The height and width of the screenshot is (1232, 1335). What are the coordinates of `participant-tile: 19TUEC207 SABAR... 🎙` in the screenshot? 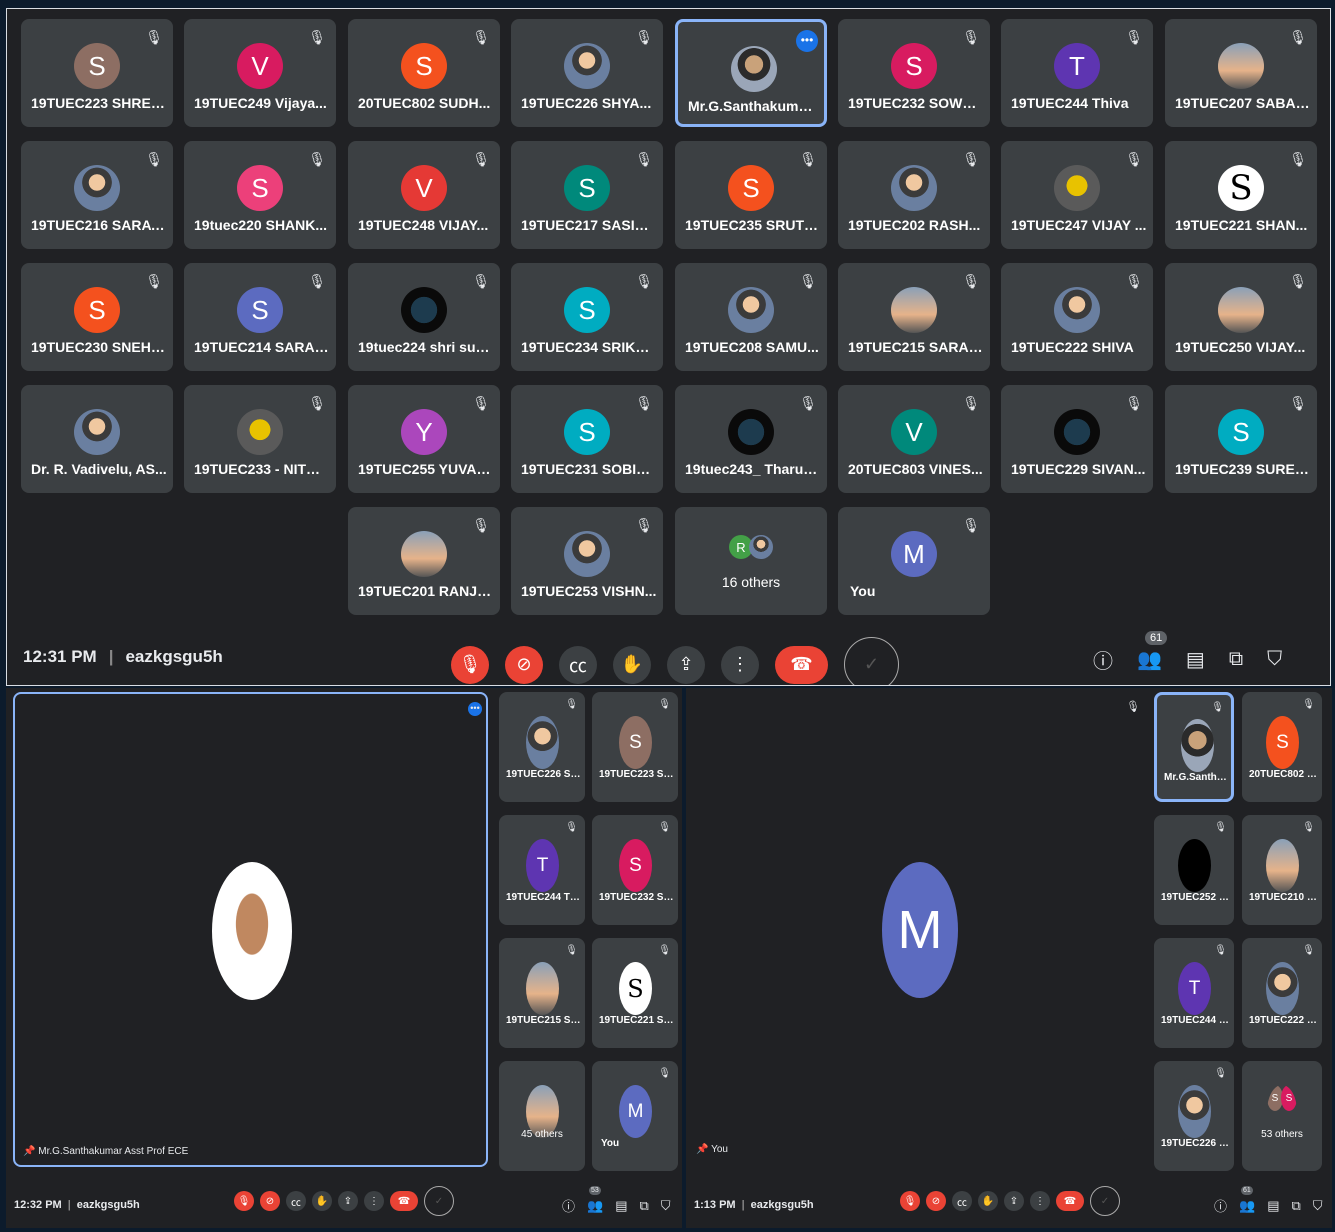 It's located at (1241, 73).